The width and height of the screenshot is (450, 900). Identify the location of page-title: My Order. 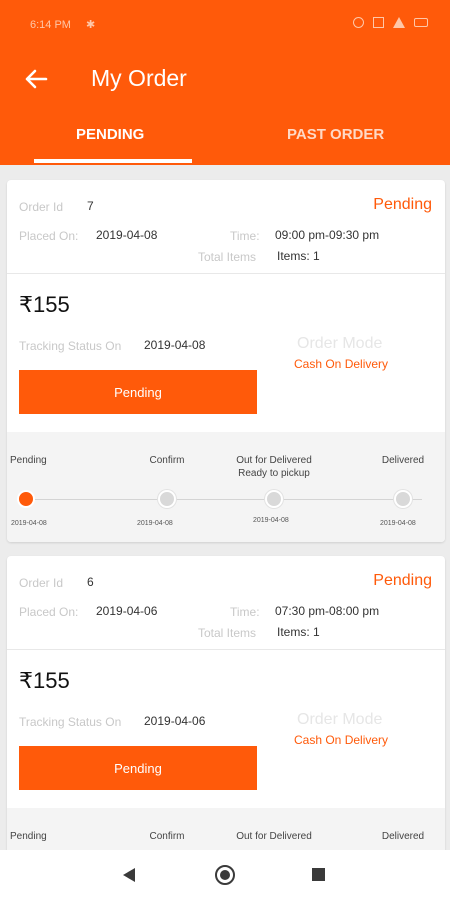
(139, 78).